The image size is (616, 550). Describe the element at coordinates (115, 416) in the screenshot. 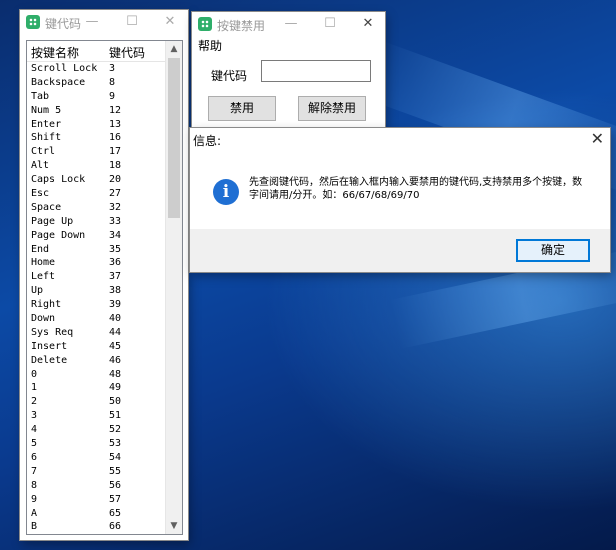

I see `key-code: 51` at that location.